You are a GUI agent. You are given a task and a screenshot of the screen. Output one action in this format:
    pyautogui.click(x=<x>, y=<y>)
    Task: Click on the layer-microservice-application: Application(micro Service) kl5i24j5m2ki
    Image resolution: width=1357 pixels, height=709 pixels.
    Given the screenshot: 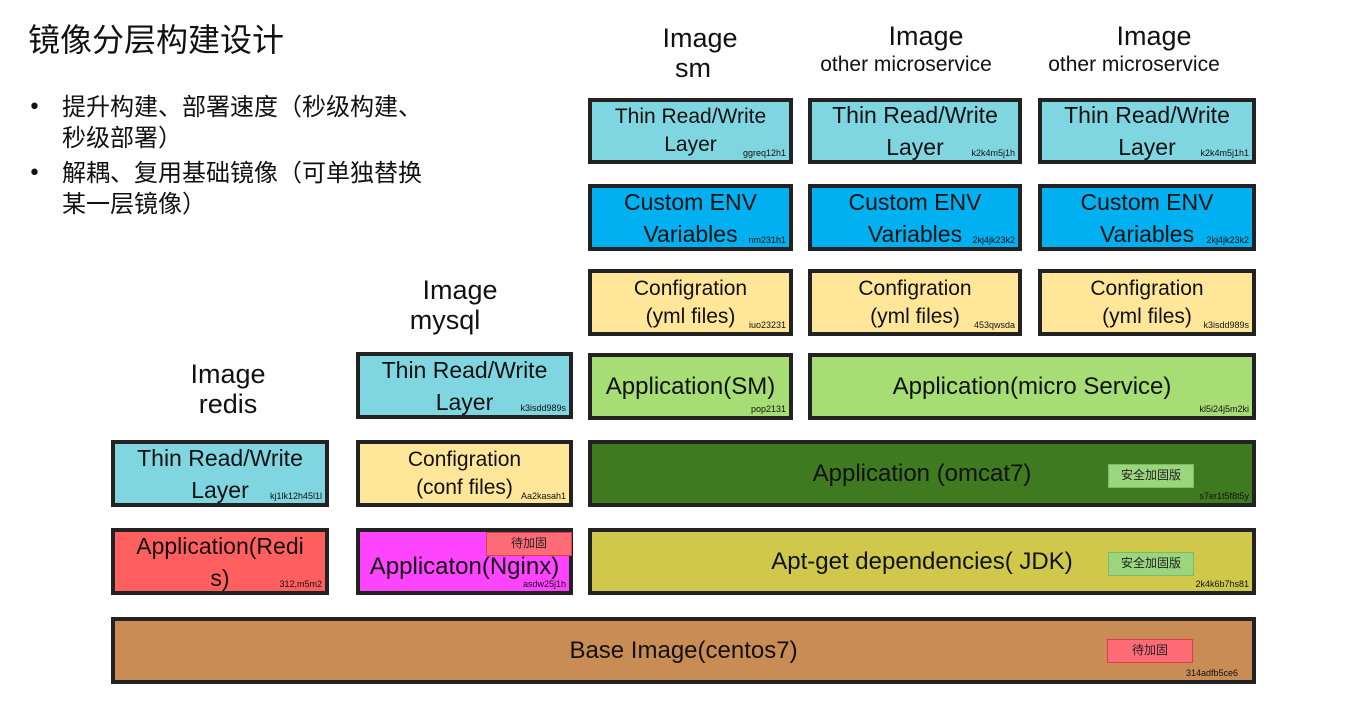 What is the action you would take?
    pyautogui.click(x=1032, y=386)
    